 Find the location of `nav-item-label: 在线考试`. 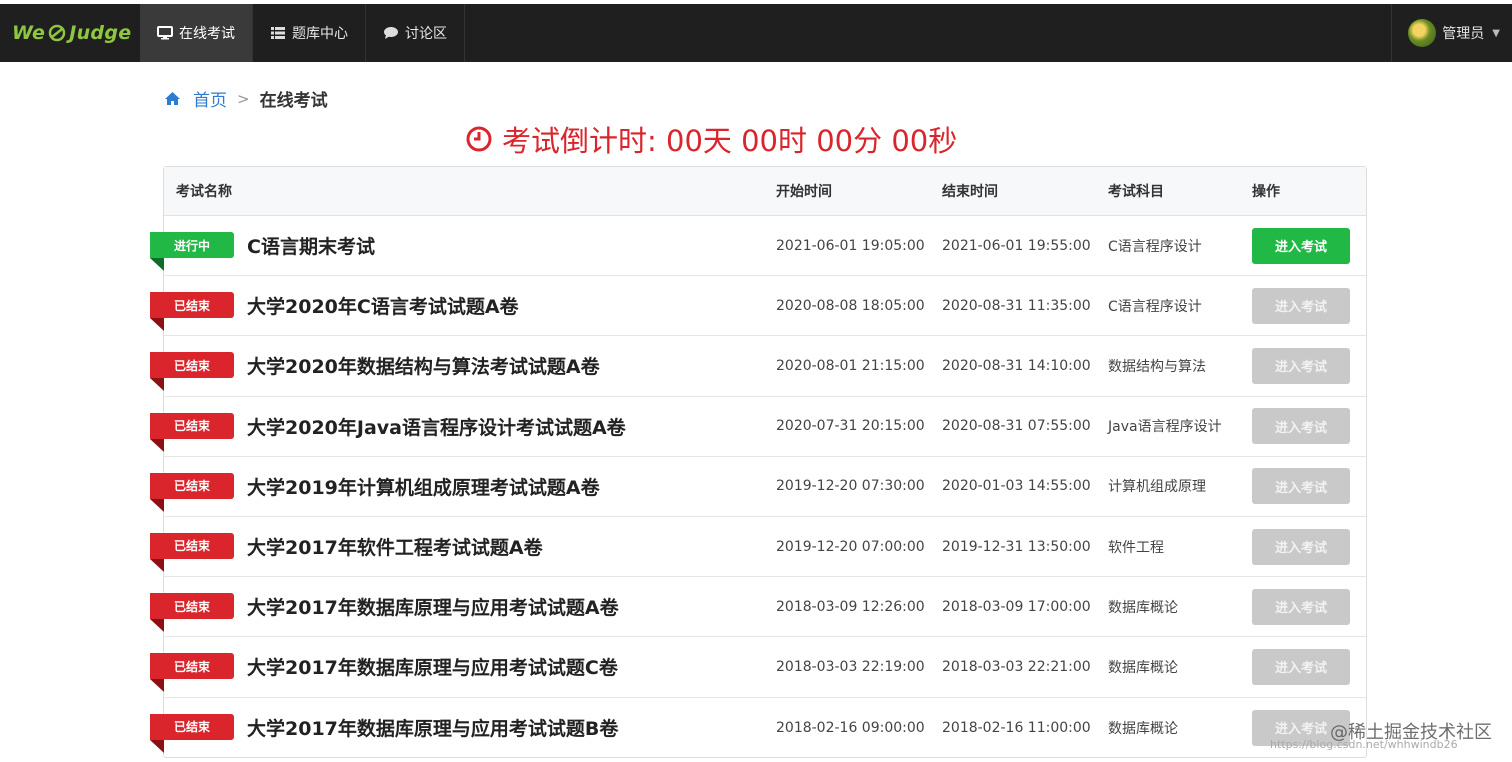

nav-item-label: 在线考试 is located at coordinates (207, 34).